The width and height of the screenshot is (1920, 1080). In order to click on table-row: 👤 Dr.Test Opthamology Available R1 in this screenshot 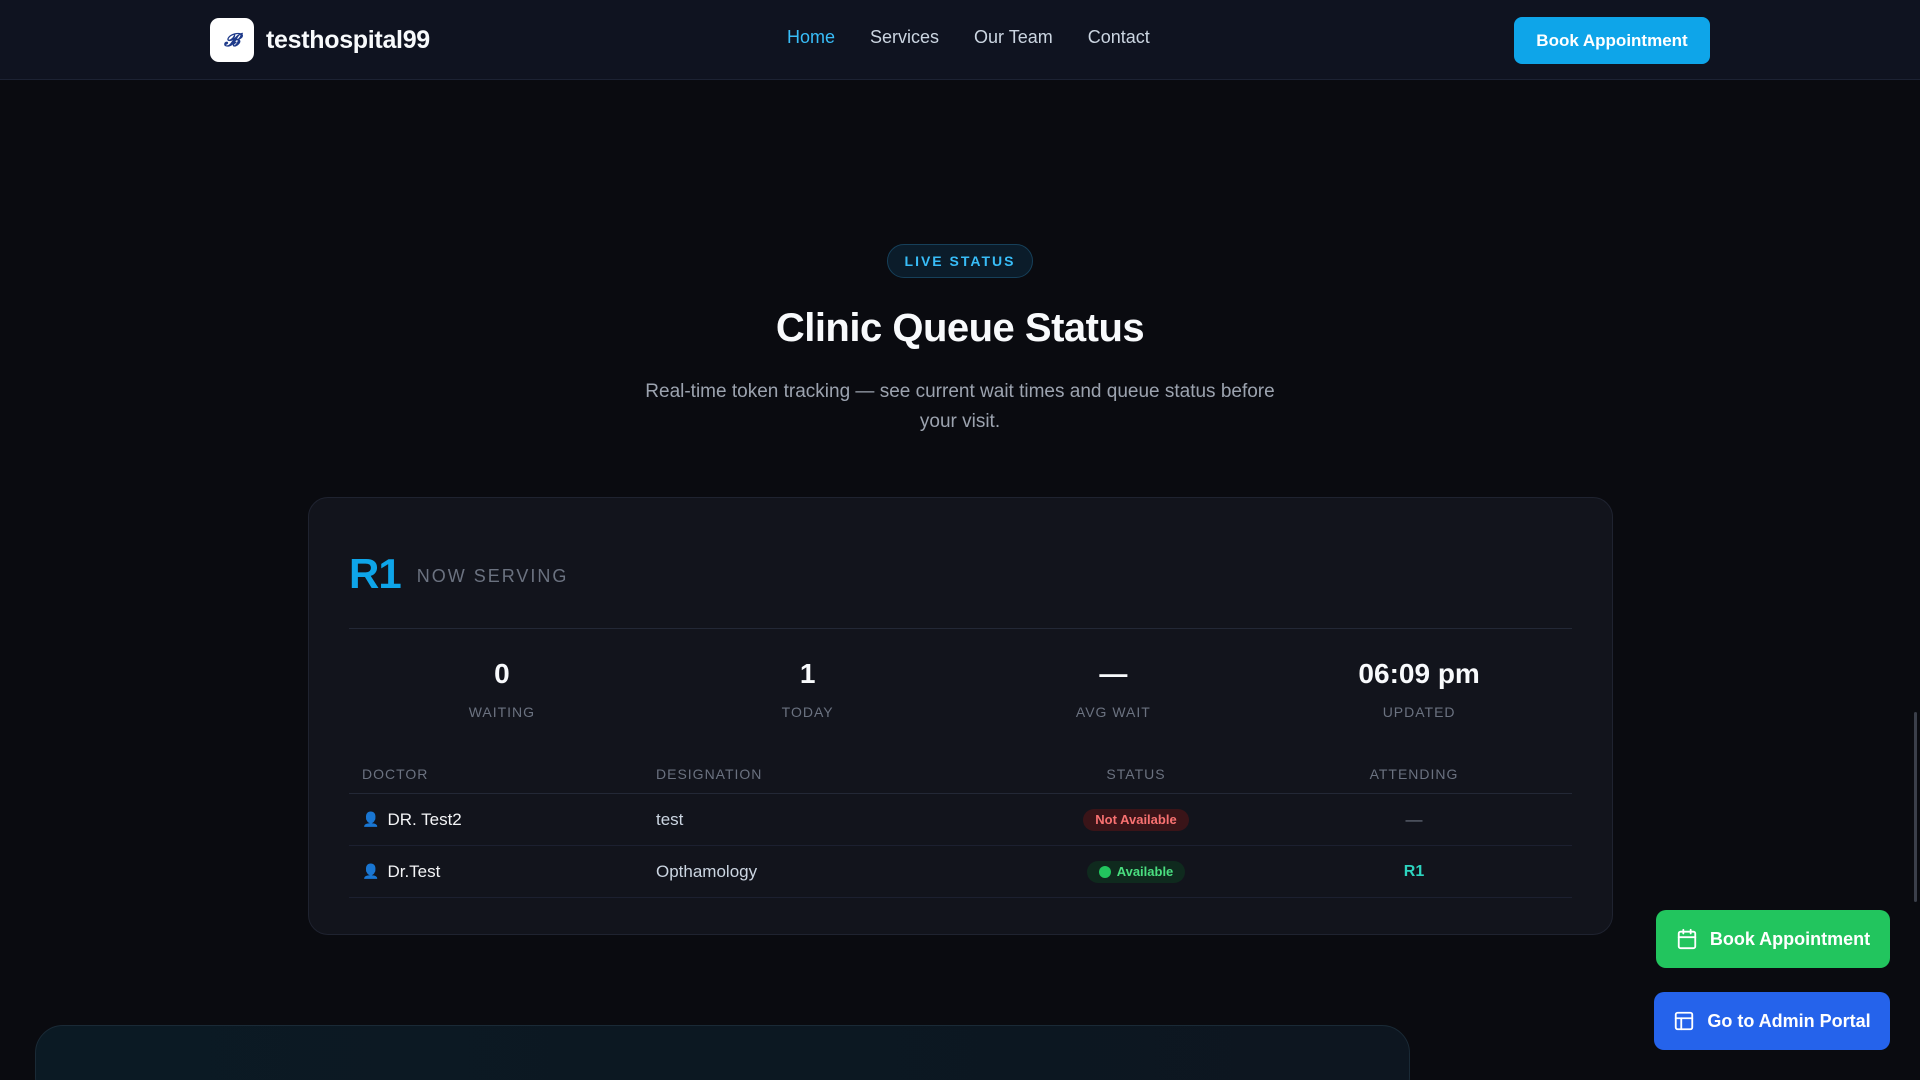, I will do `click(960, 872)`.